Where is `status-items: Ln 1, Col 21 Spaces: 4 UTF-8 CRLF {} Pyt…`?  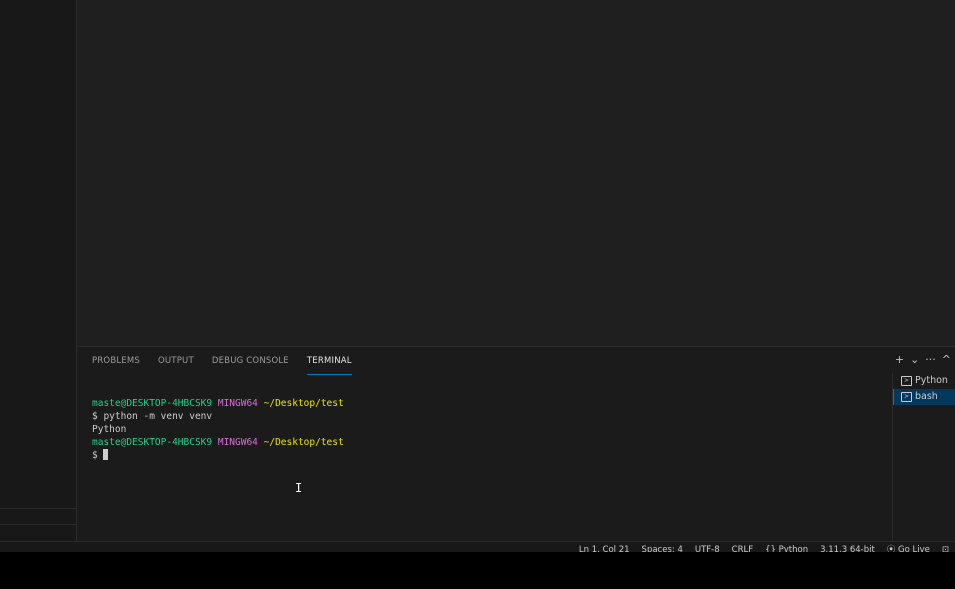 status-items: Ln 1, Col 21 Spaces: 4 UTF-8 CRLF {} Pyt… is located at coordinates (764, 548).